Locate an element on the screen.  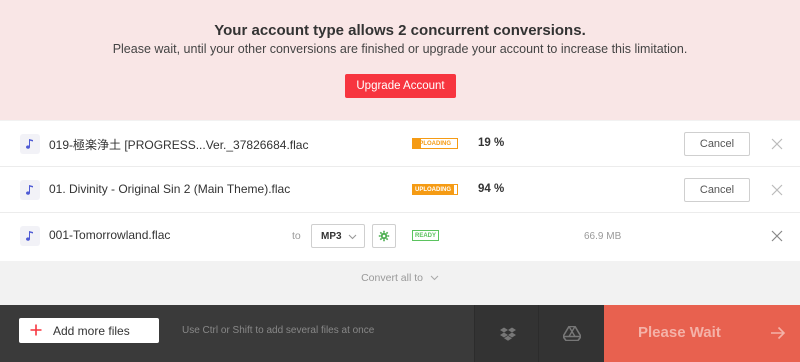
google-drive-button is located at coordinates (571, 333).